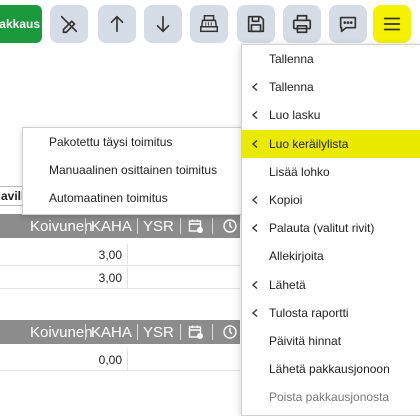  I want to click on save-icon, so click(256, 24).